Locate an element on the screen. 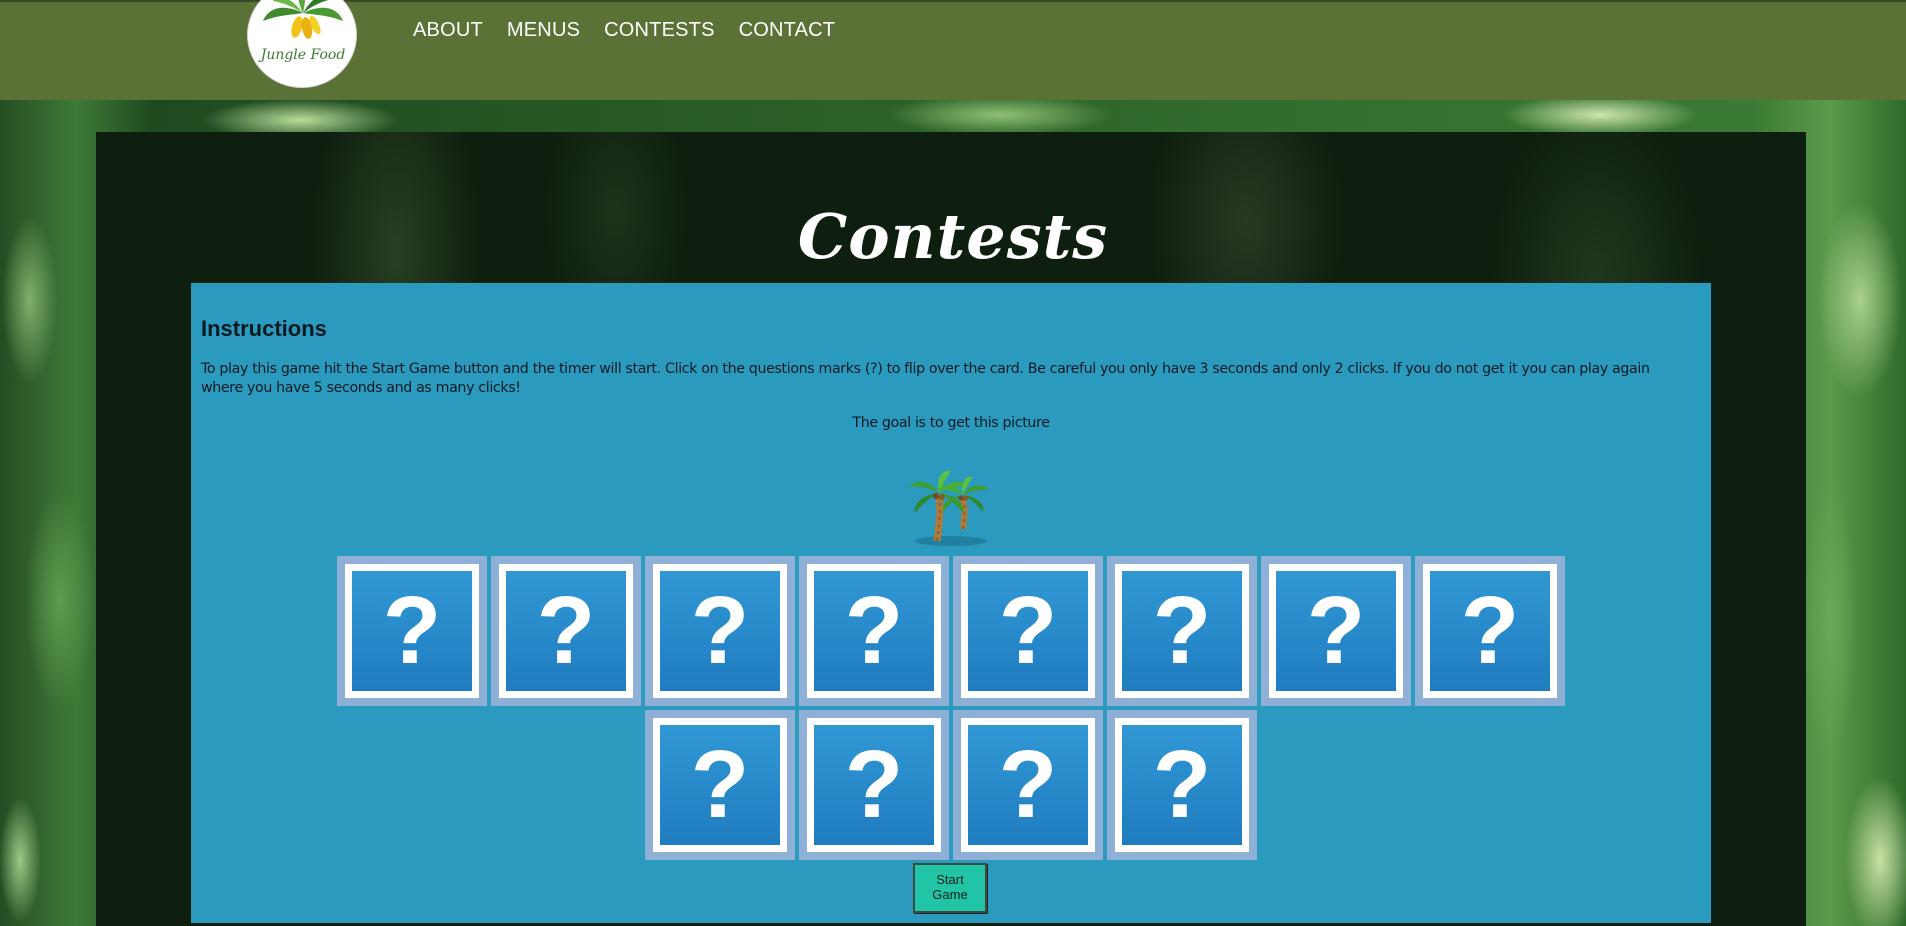 The image size is (1906, 926). start-game-button: Start Game is located at coordinates (950, 888).